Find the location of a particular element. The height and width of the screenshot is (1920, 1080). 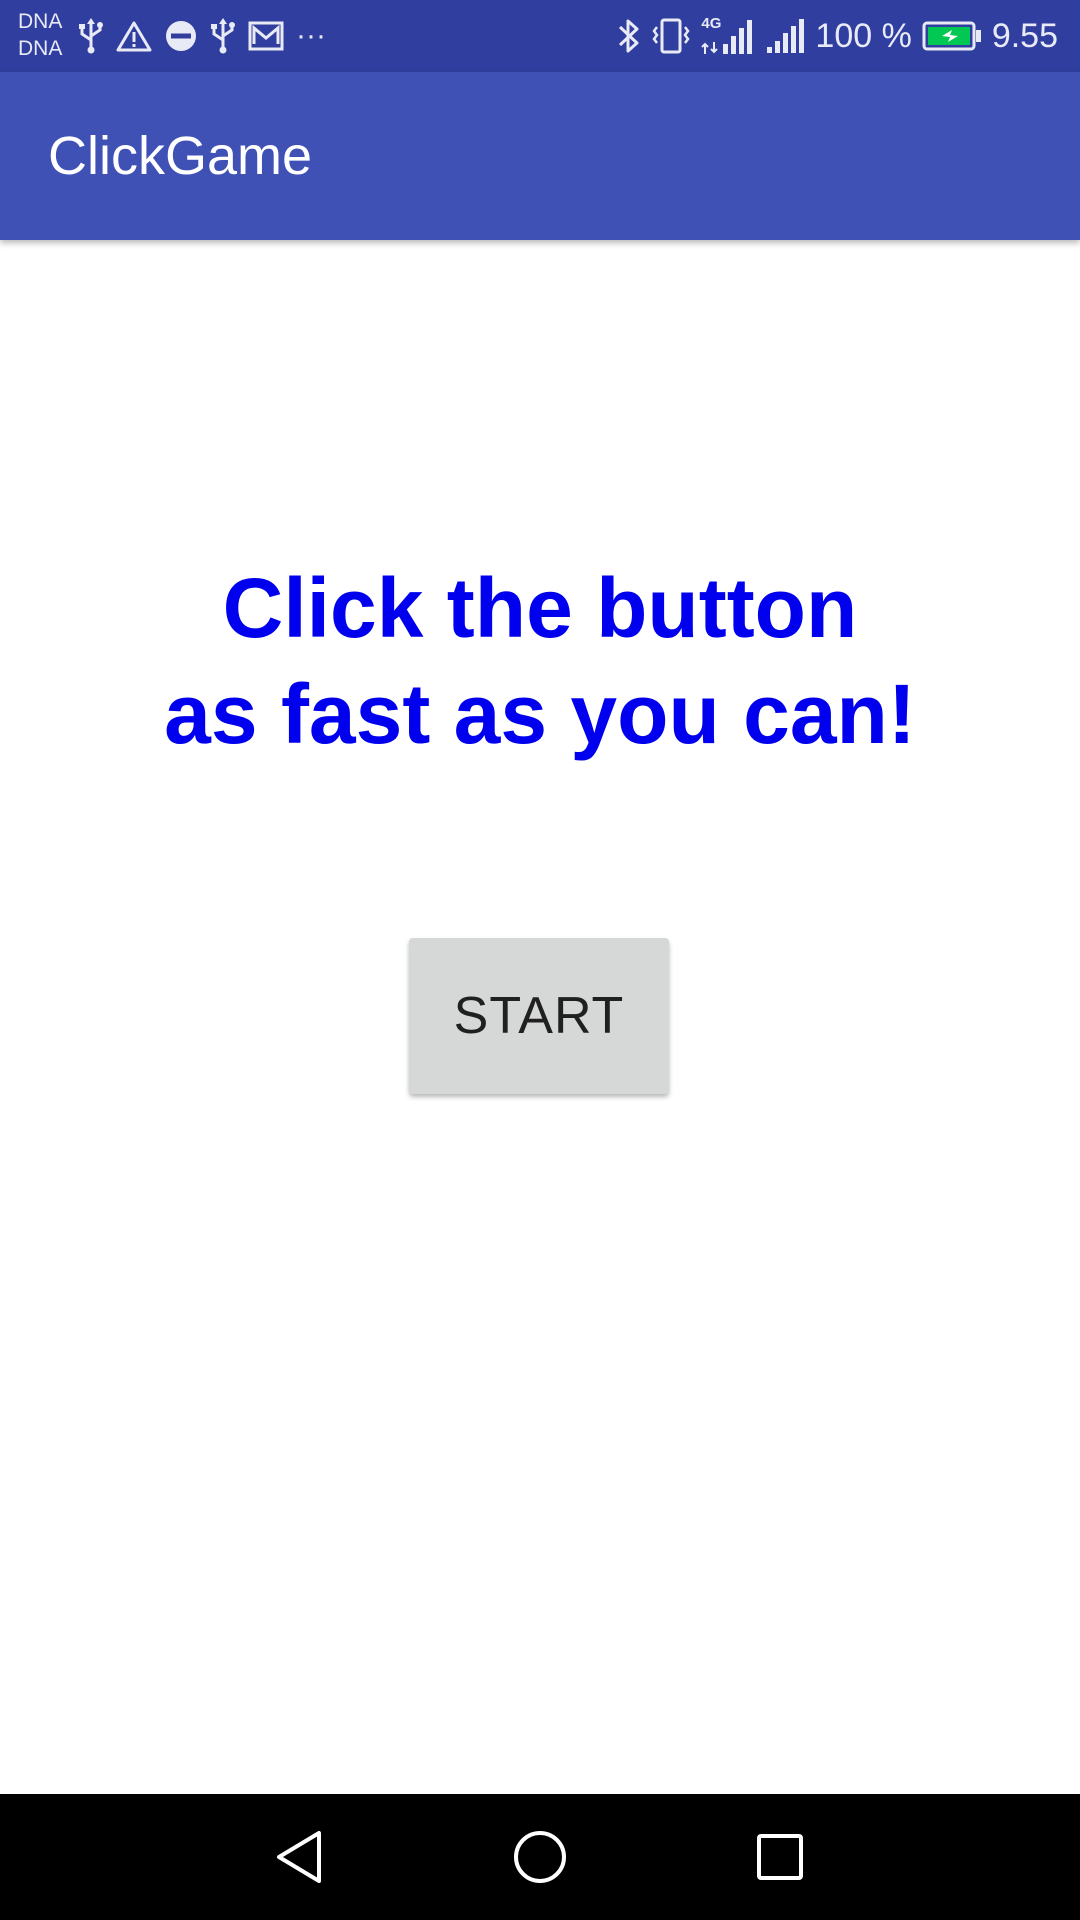

headline-line-1: Click the button is located at coordinates (540, 608).